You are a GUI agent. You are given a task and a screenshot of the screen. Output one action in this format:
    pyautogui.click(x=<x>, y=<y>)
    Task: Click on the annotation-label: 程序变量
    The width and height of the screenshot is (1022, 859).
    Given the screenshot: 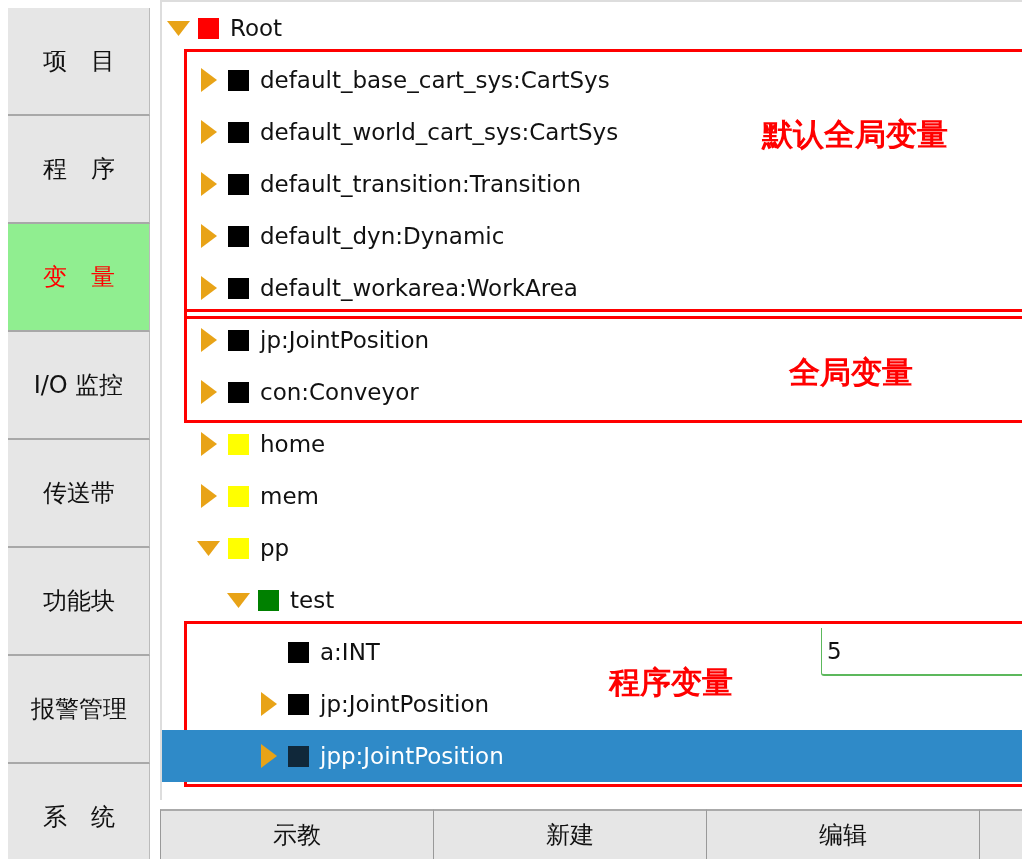 What is the action you would take?
    pyautogui.click(x=671, y=682)
    